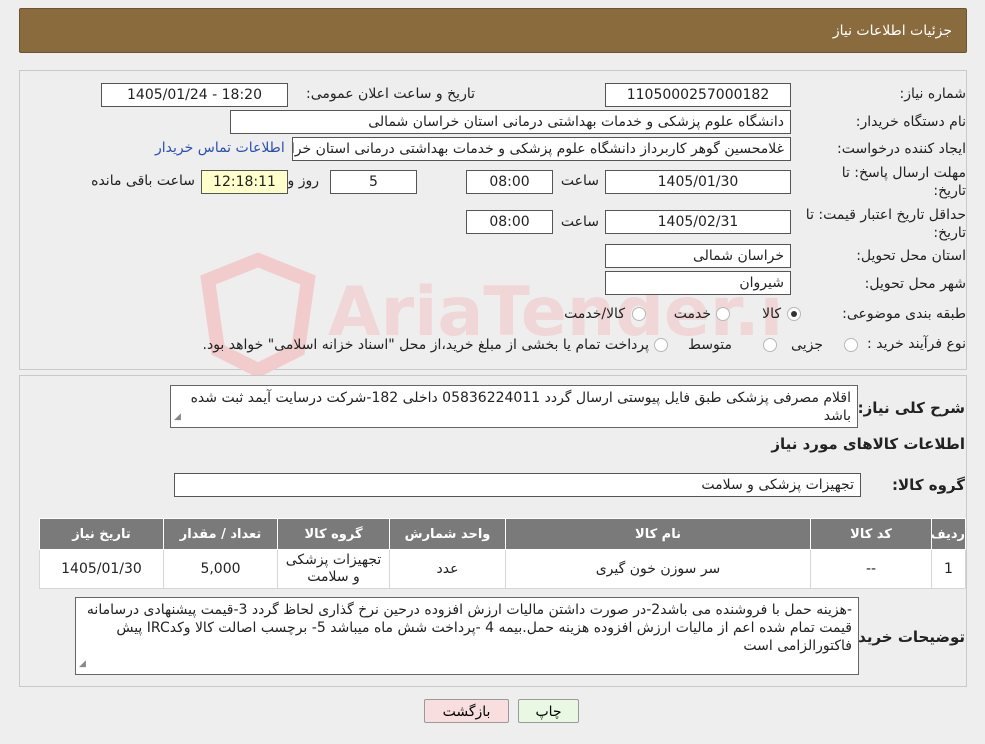  What do you see at coordinates (333, 534) in the screenshot?
I see `col-group: گروه کالا` at bounding box center [333, 534].